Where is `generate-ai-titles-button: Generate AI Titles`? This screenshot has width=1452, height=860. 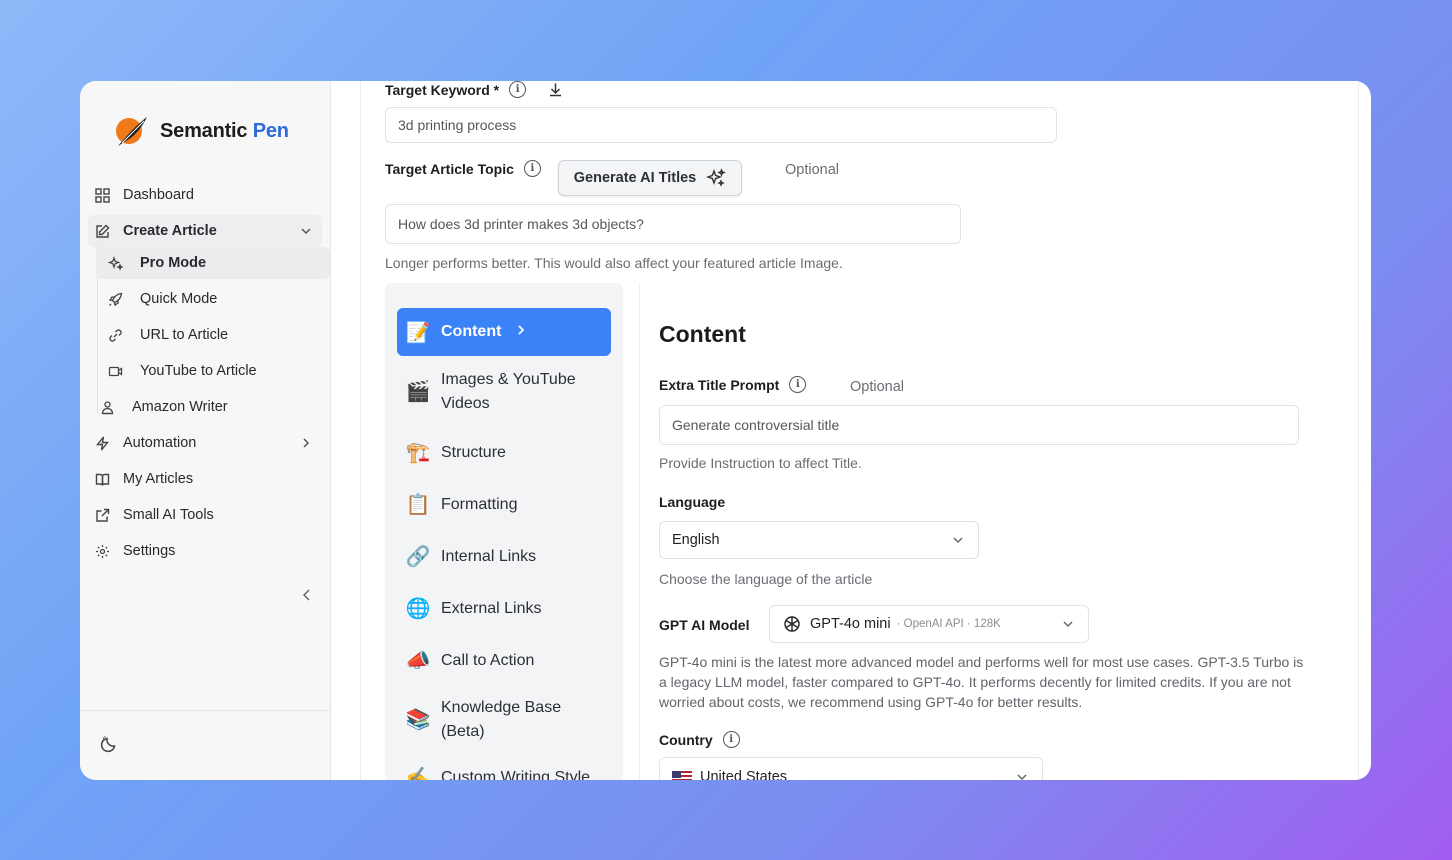
generate-ai-titles-button: Generate AI Titles is located at coordinates (650, 178).